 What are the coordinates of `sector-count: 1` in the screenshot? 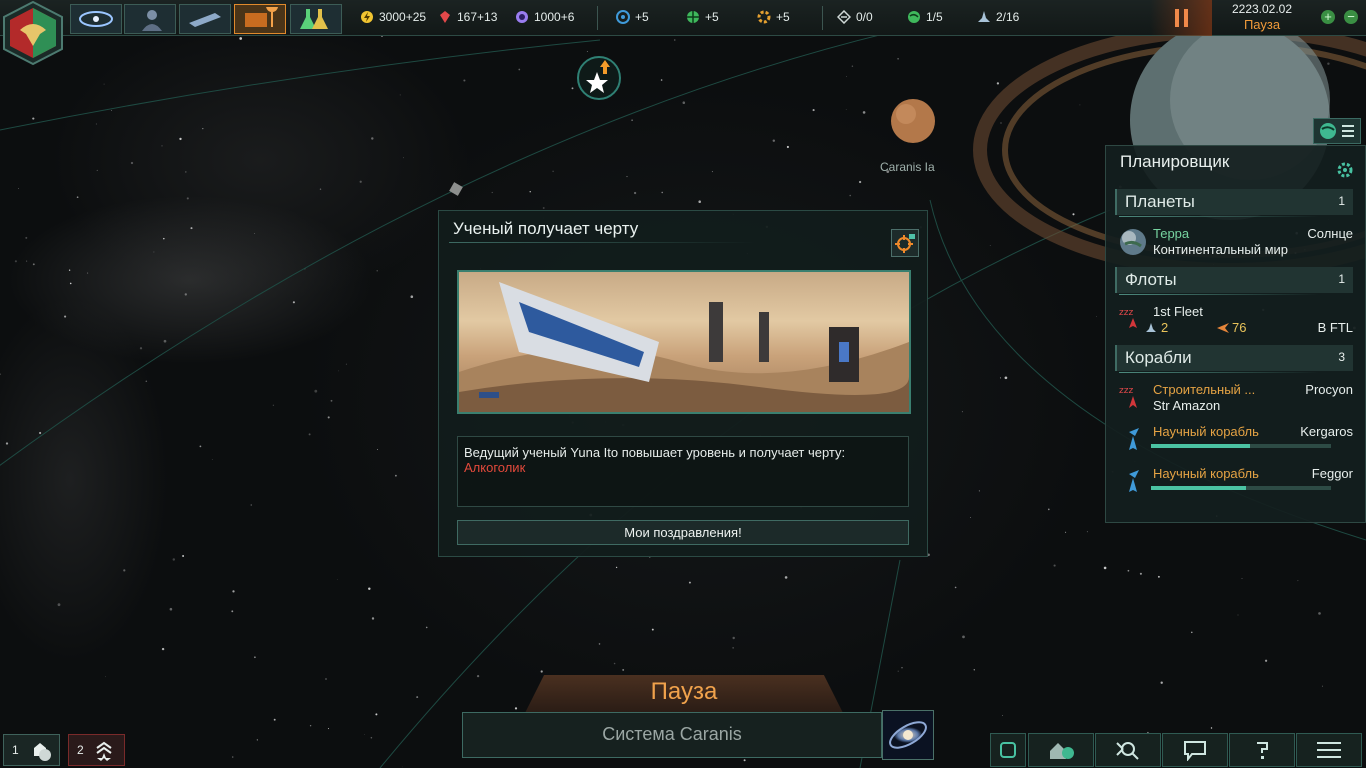 It's located at (15, 750).